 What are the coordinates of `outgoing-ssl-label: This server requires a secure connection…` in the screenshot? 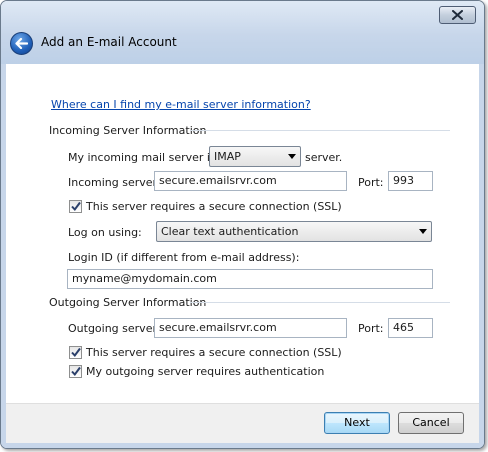 It's located at (214, 352).